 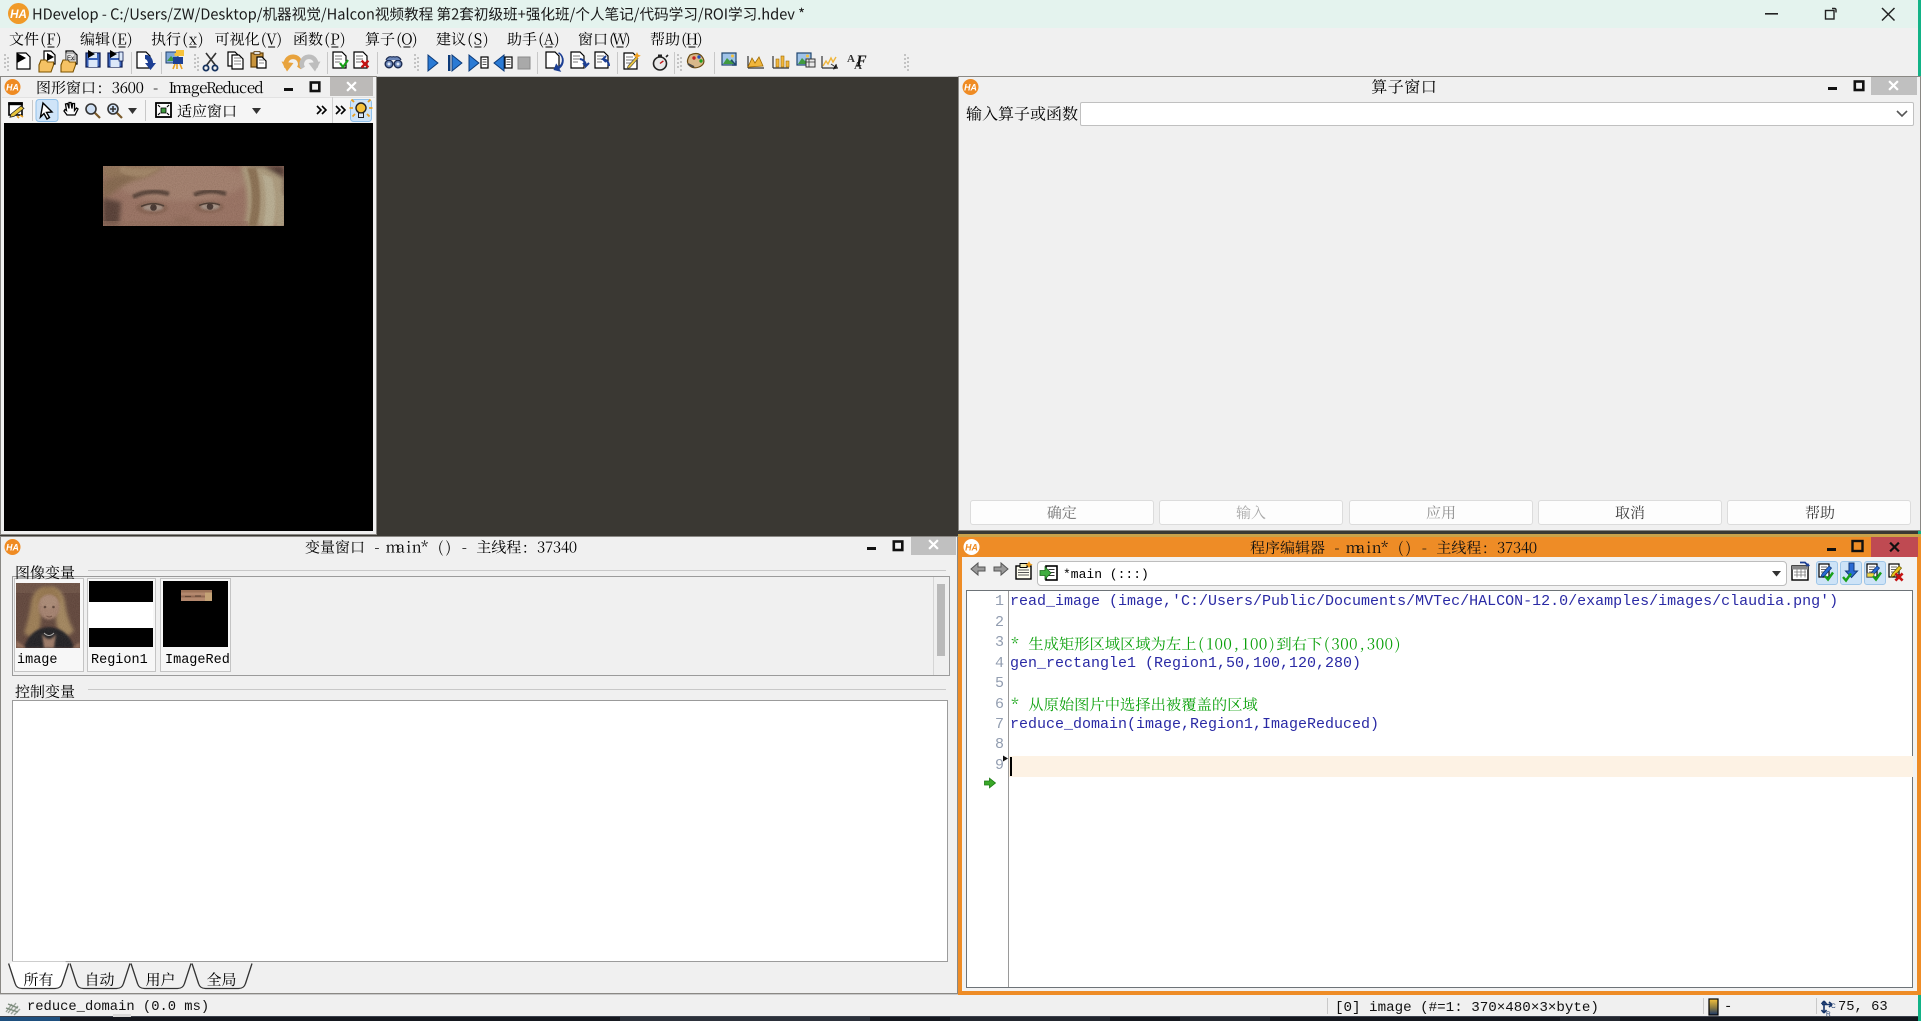 What do you see at coordinates (1828, 1014) in the screenshot?
I see `svg-text: R` at bounding box center [1828, 1014].